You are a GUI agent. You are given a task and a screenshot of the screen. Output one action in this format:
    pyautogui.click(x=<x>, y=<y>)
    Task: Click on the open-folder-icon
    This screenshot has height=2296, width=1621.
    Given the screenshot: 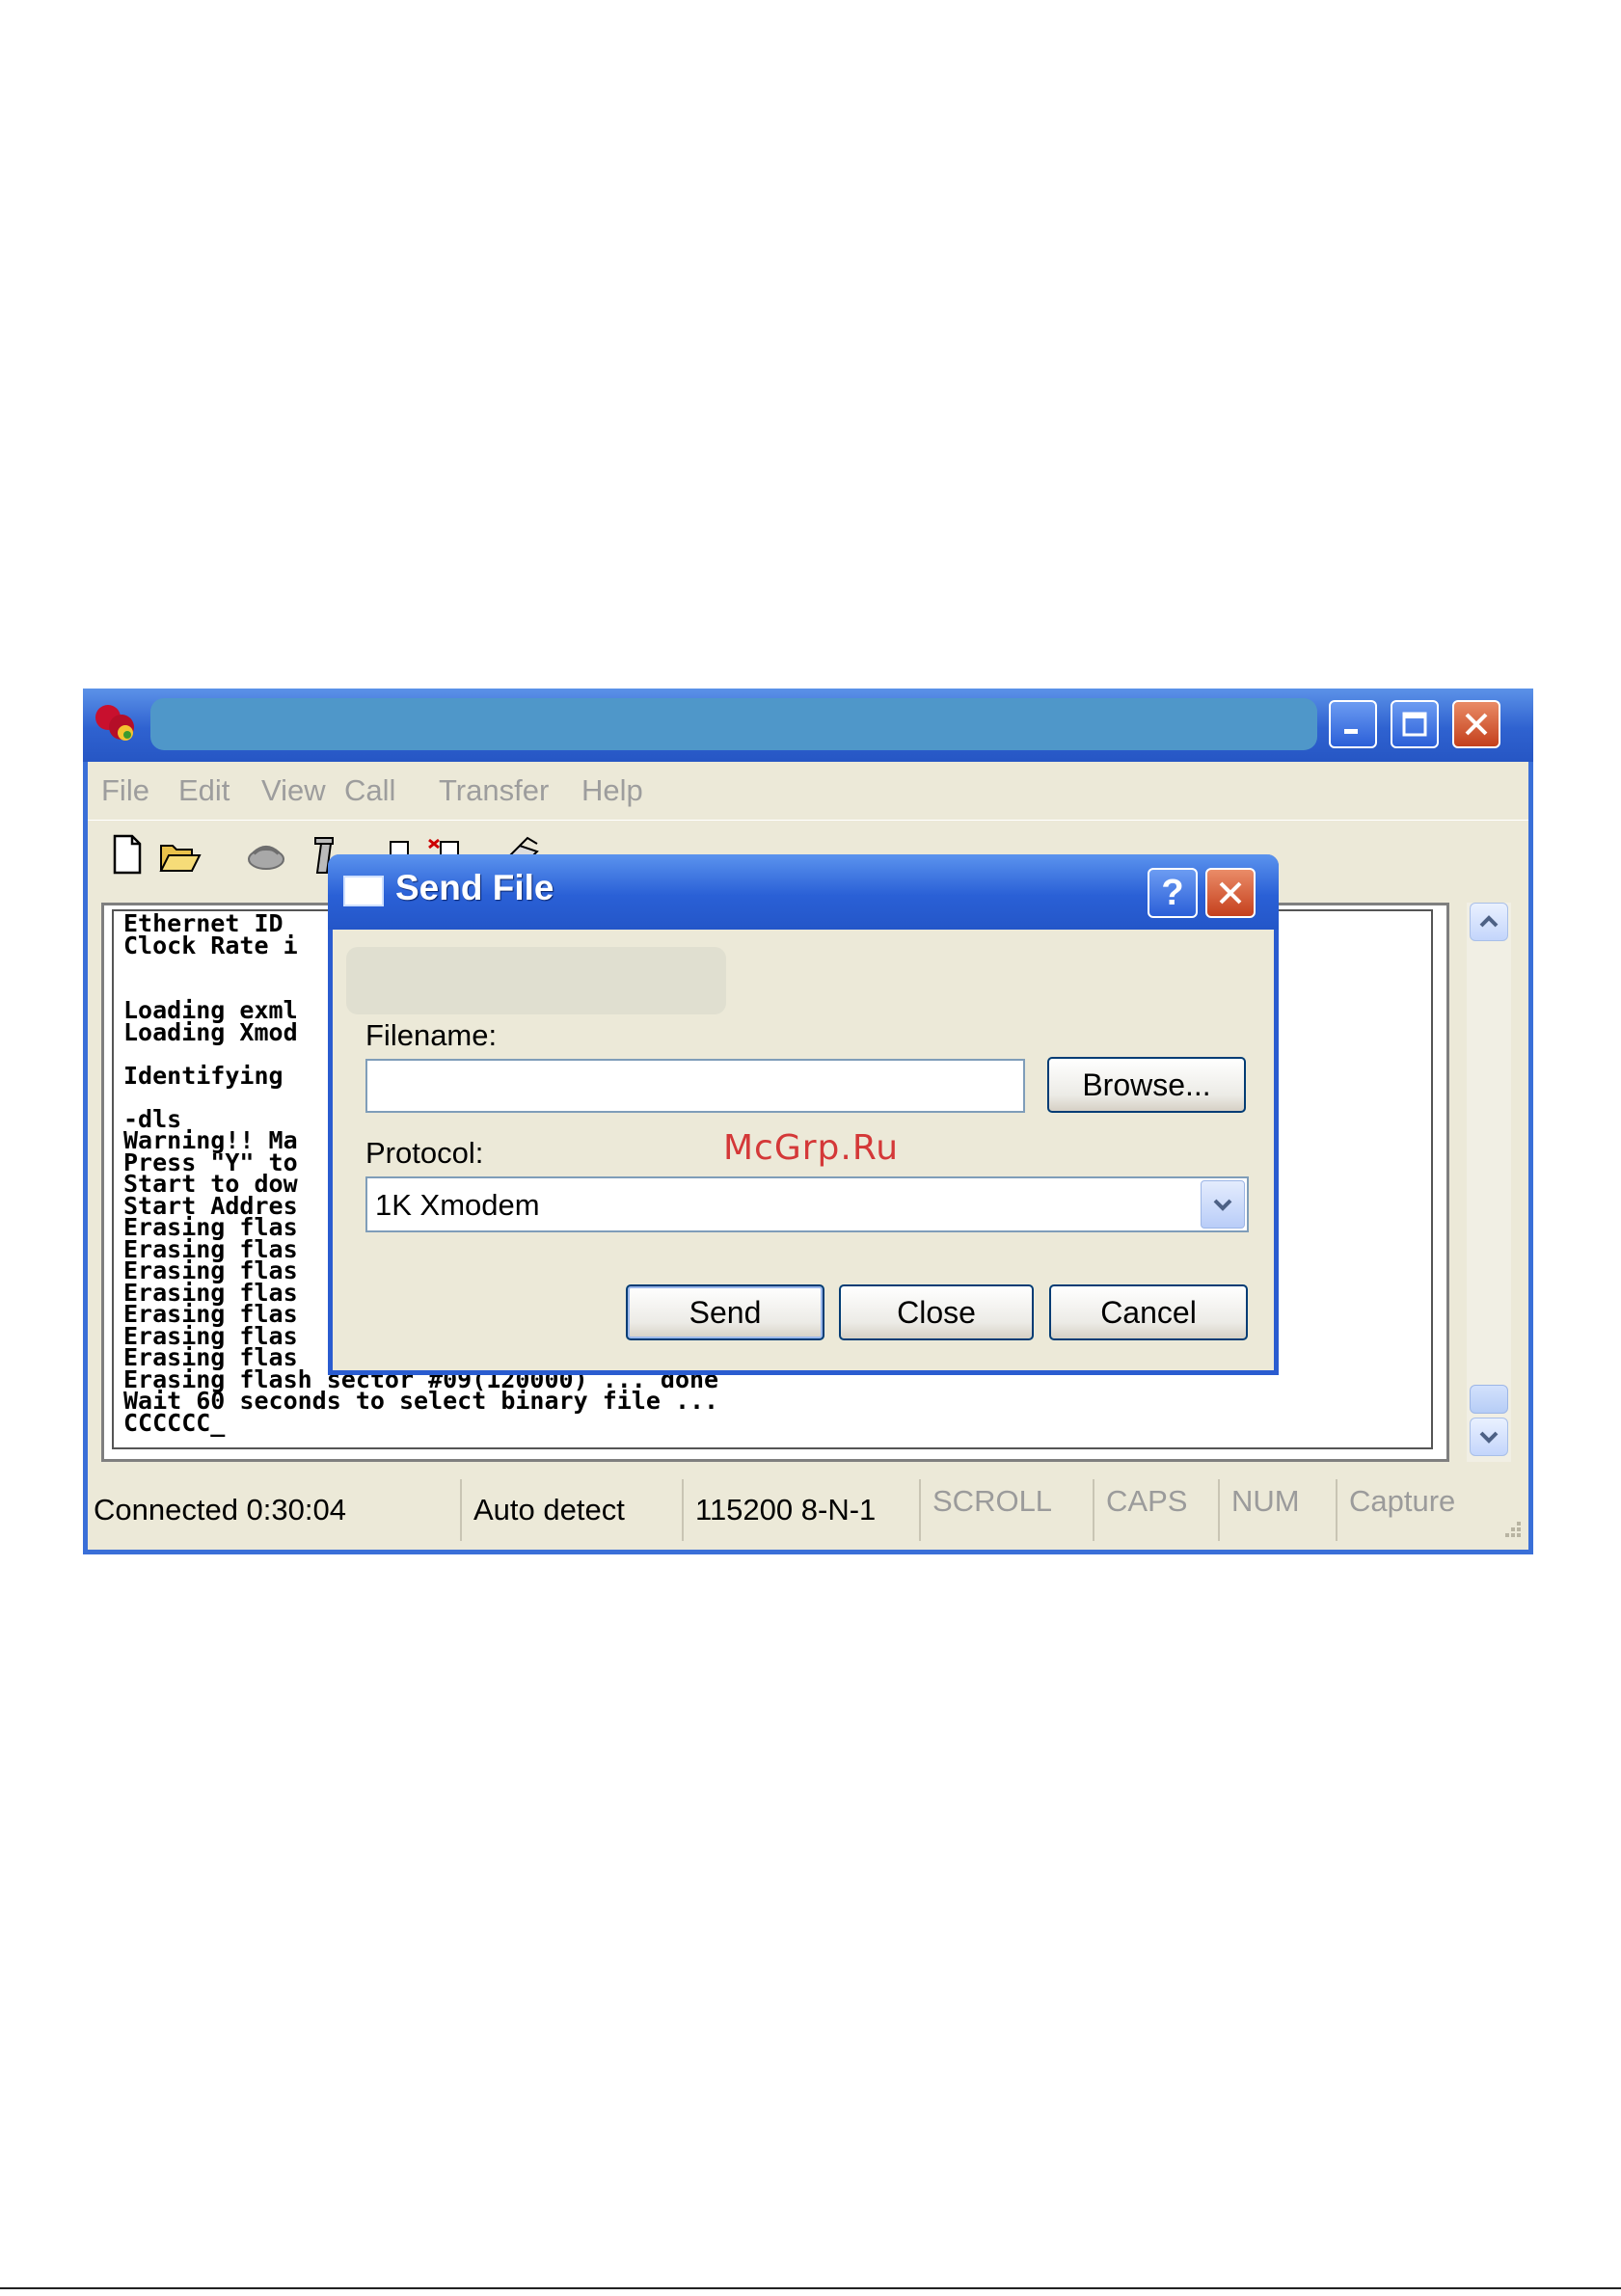 What is the action you would take?
    pyautogui.click(x=180, y=854)
    